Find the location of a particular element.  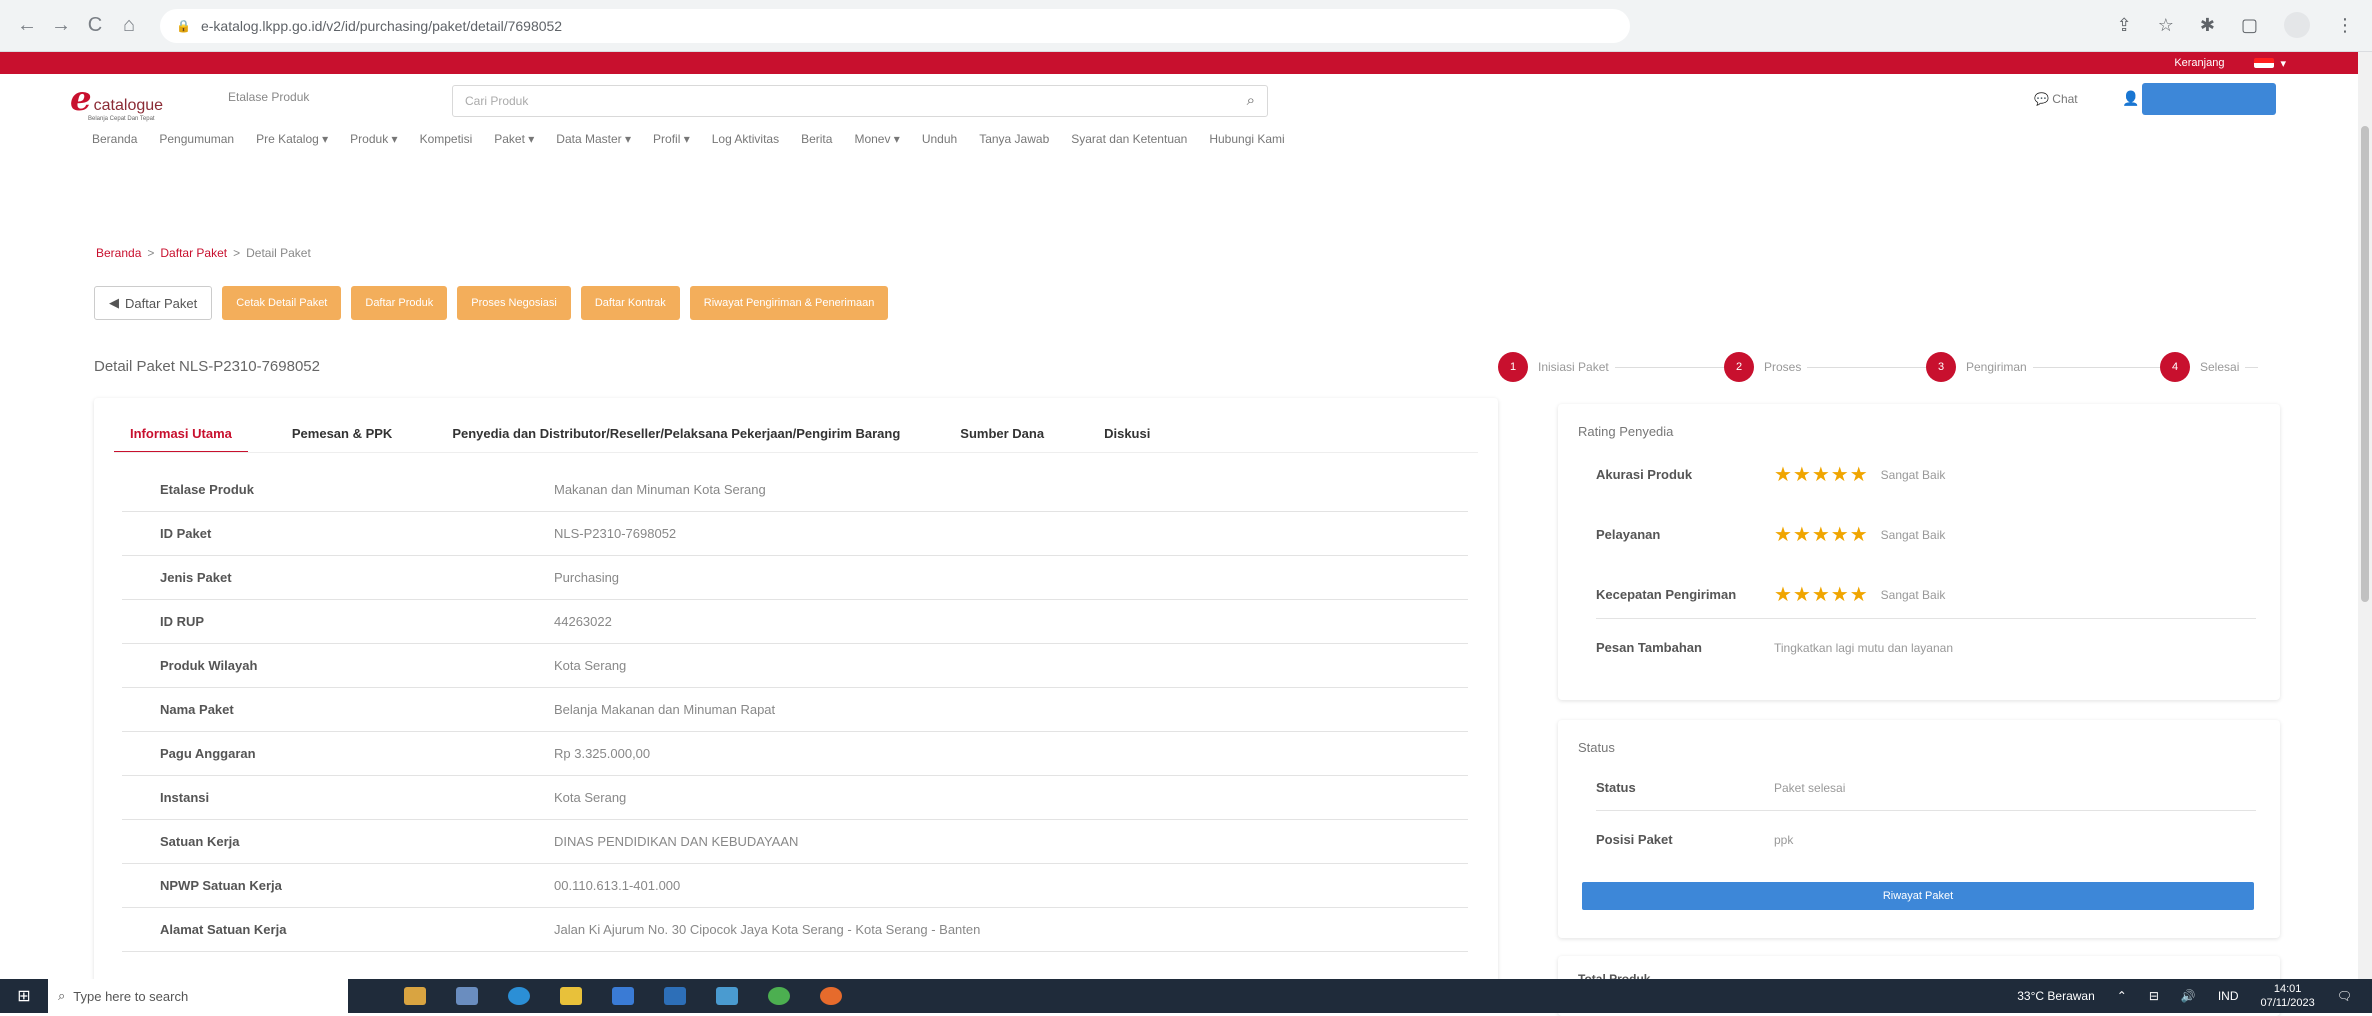

status-value: ppk is located at coordinates (1784, 839).